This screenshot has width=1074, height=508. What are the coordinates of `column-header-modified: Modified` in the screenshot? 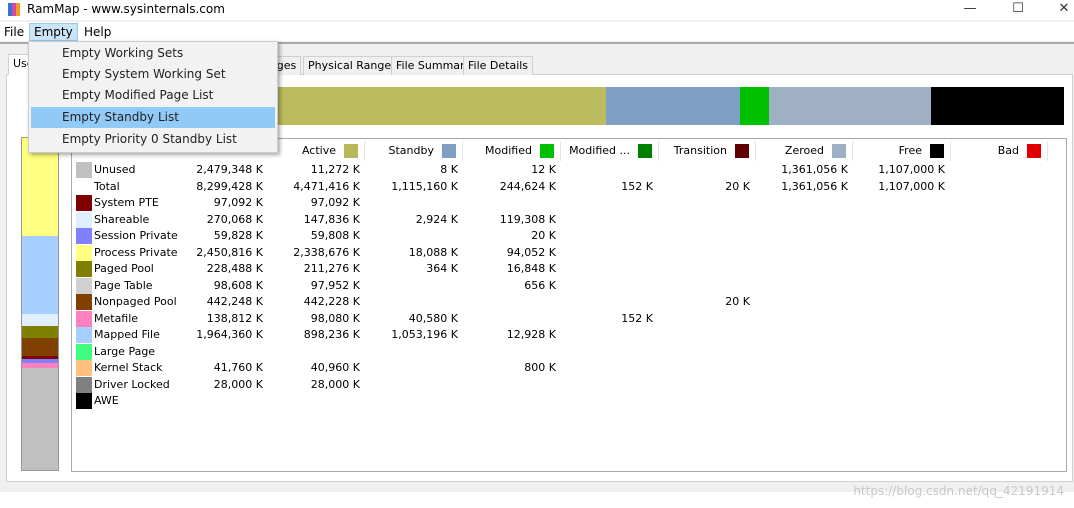 It's located at (512, 151).